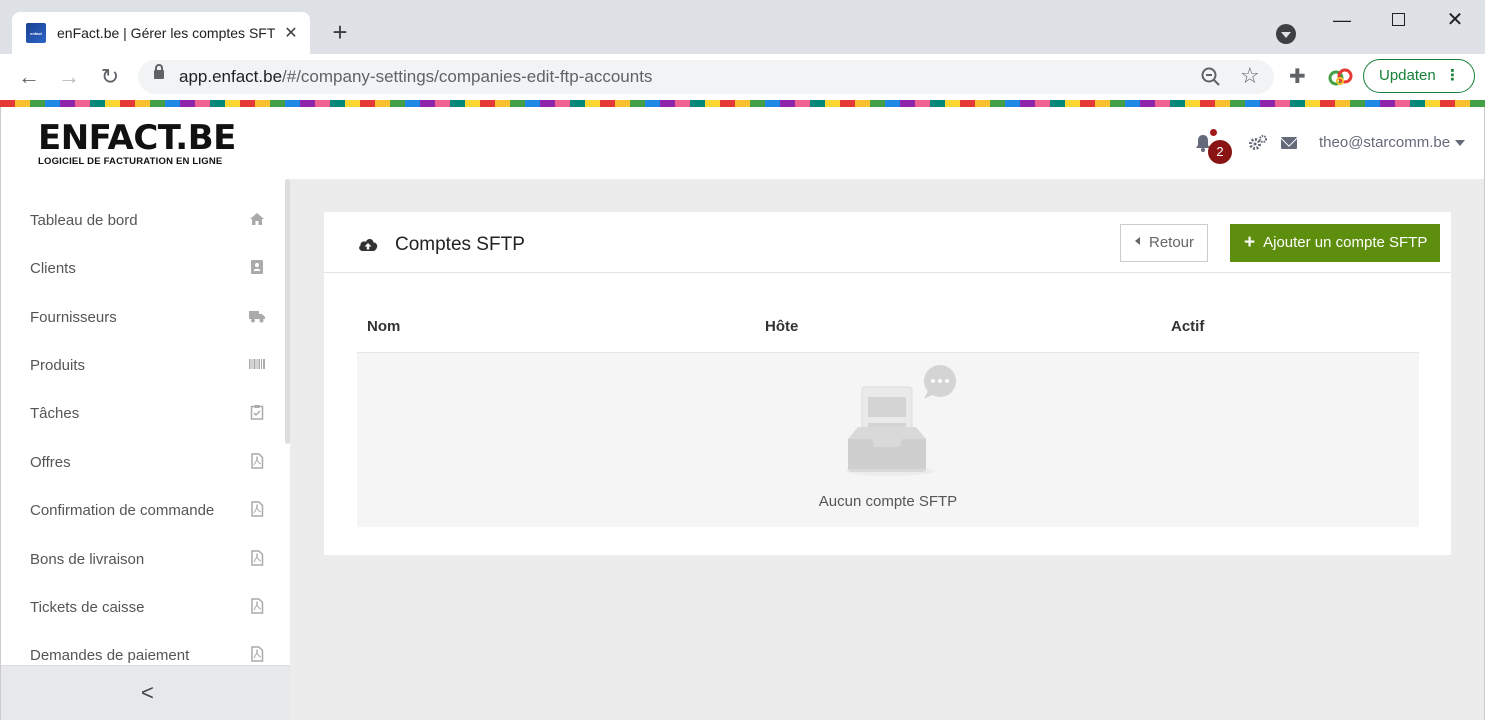 The width and height of the screenshot is (1485, 720). What do you see at coordinates (257, 219) in the screenshot?
I see `home-icon` at bounding box center [257, 219].